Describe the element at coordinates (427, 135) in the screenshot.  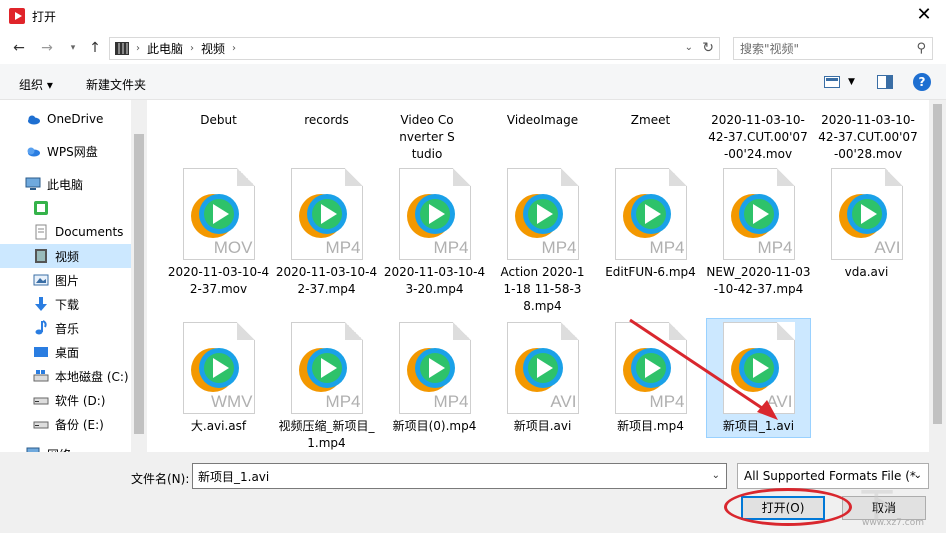
I see `folder-item: Video Converter Studio` at that location.